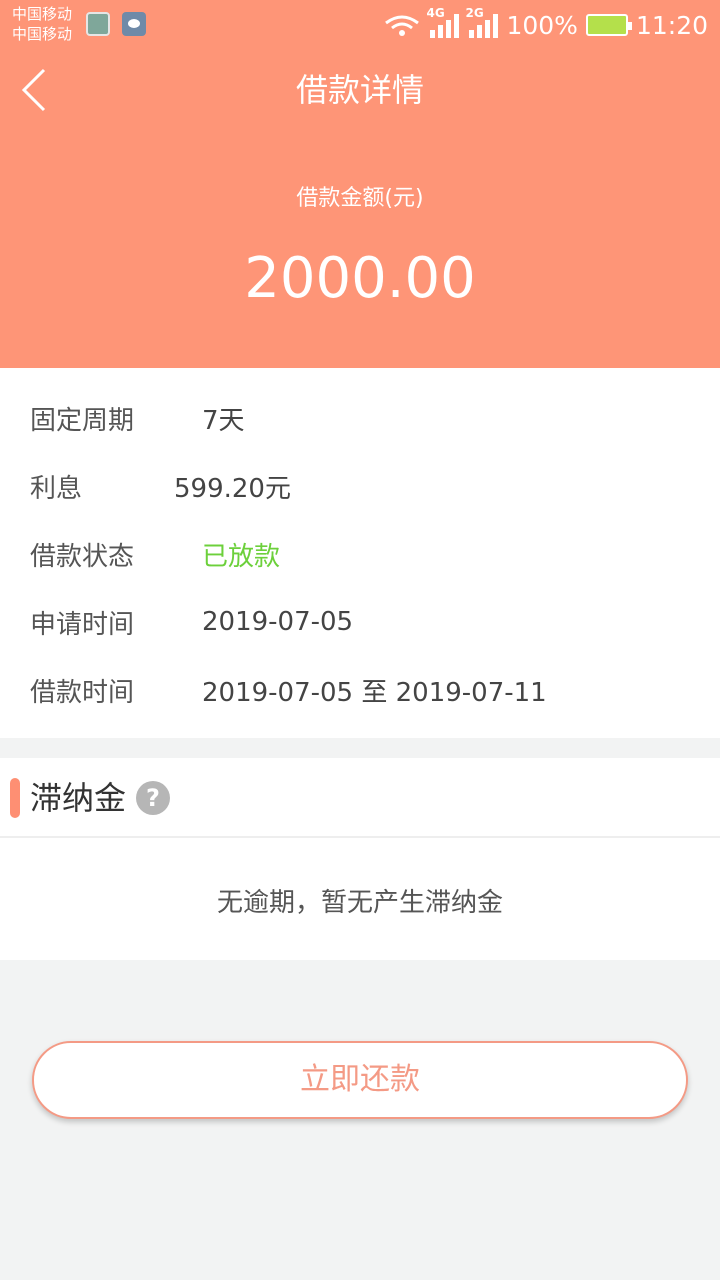 This screenshot has width=720, height=1280. I want to click on carrier-1: 中国移动, so click(42, 14).